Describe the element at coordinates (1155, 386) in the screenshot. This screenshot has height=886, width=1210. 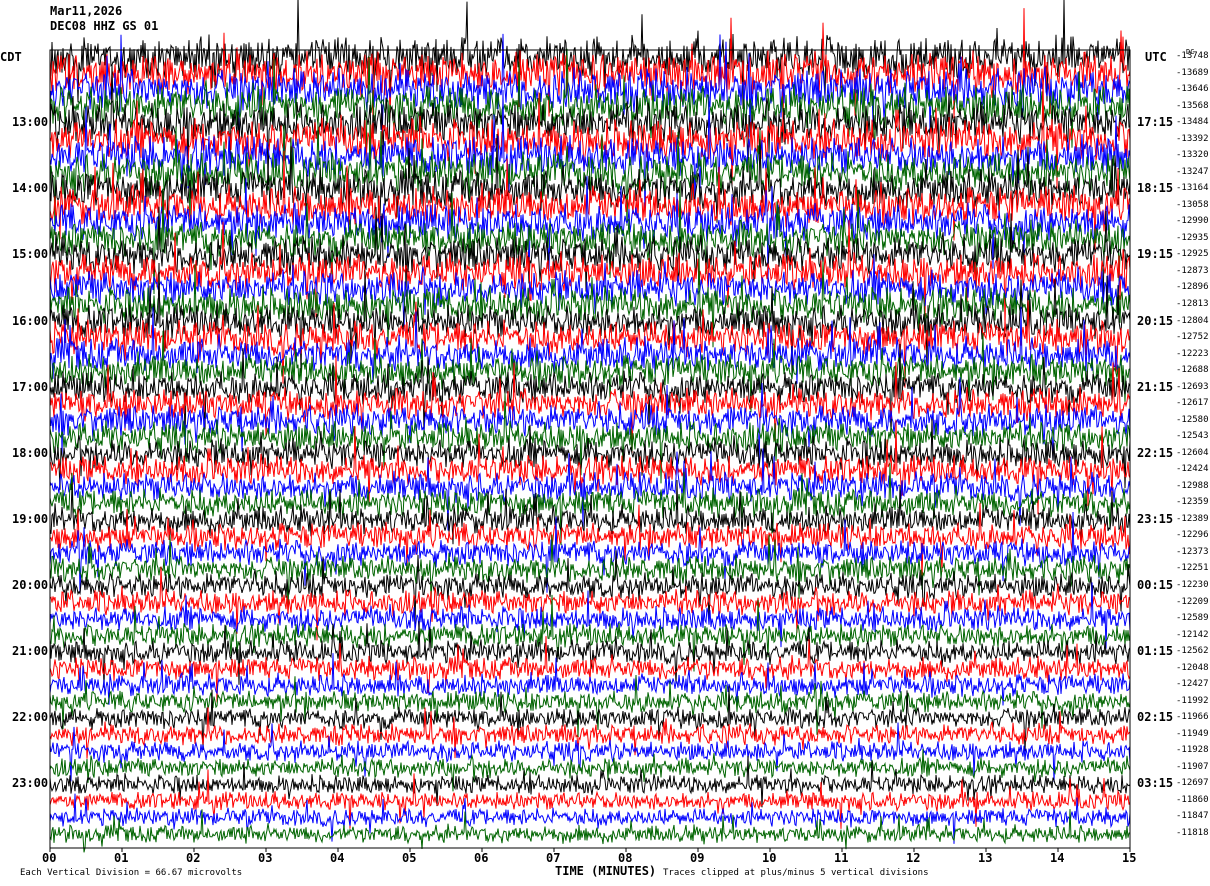
I see `right-time-label: 21:15` at that location.